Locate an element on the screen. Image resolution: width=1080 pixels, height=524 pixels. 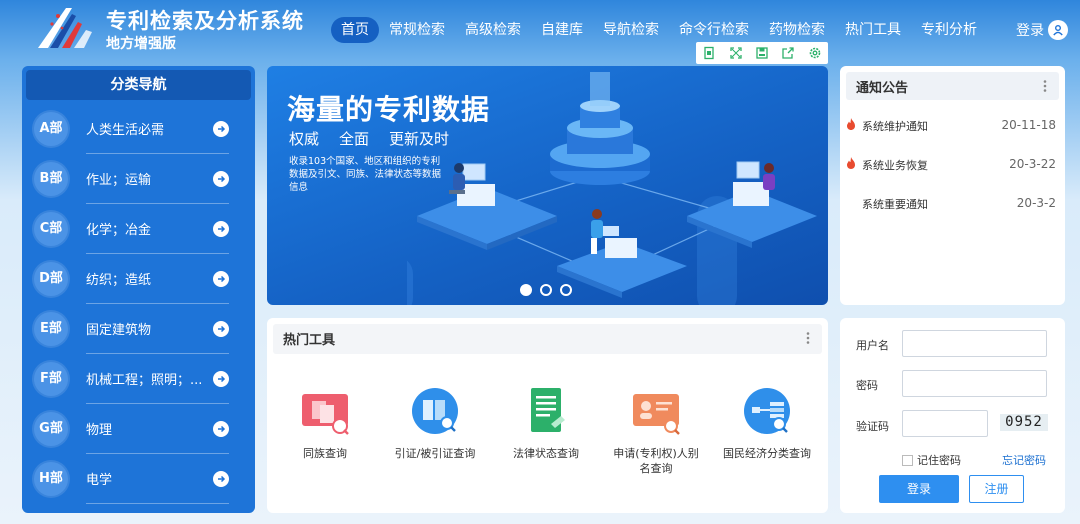
notice-header: 通知公告 is located at coordinates (952, 86).